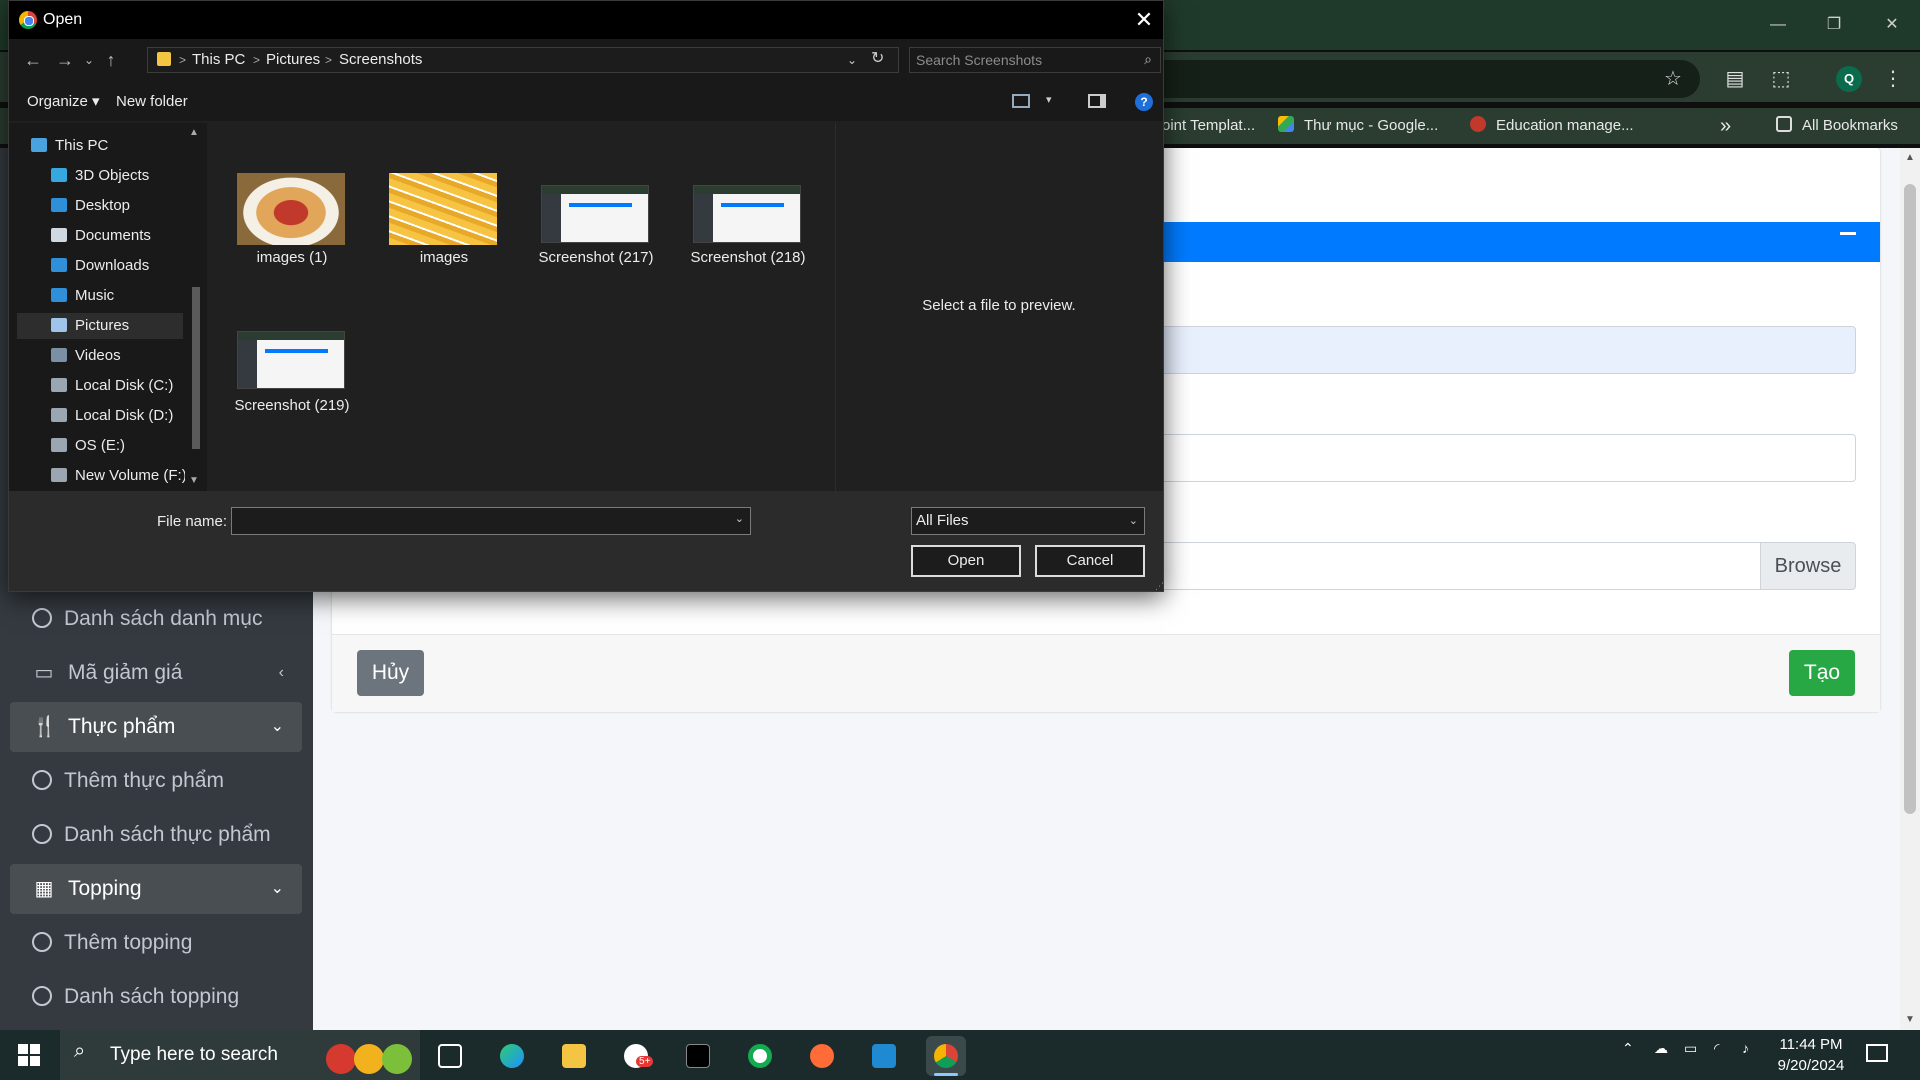 This screenshot has height=1080, width=1920. Describe the element at coordinates (1028, 521) in the screenshot. I see `file-type-select: All Files ⌄` at that location.